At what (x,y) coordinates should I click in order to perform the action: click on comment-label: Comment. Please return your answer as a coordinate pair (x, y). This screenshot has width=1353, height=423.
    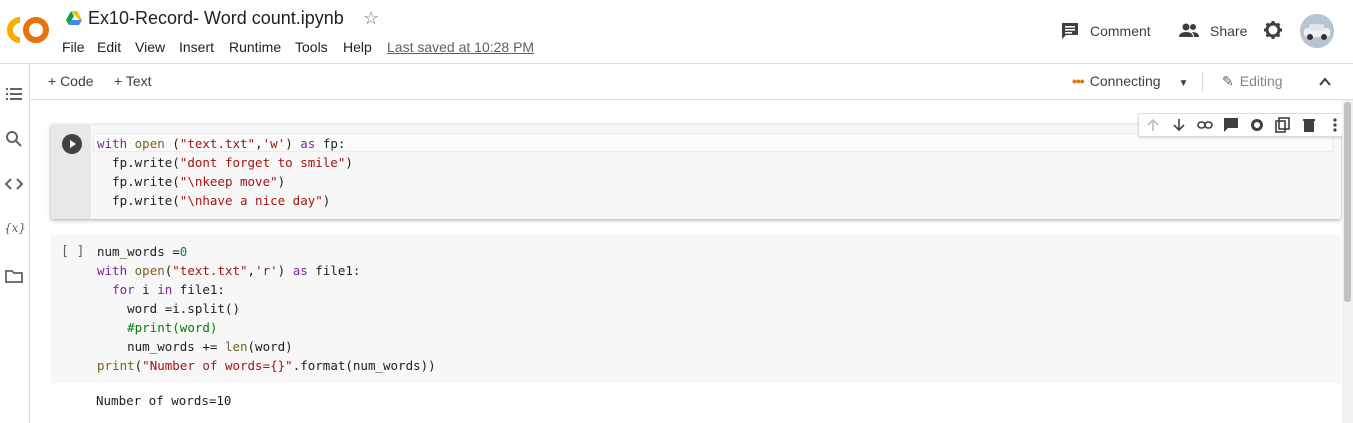
    Looking at the image, I should click on (1120, 31).